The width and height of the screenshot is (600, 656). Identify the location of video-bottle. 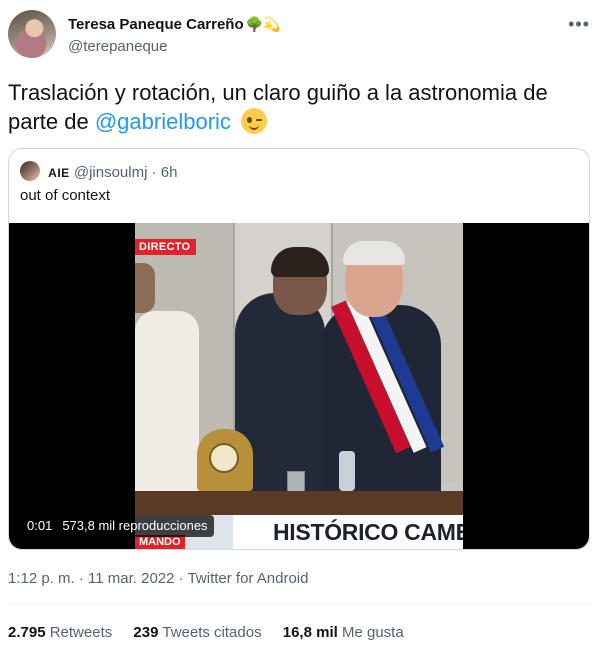
(347, 471).